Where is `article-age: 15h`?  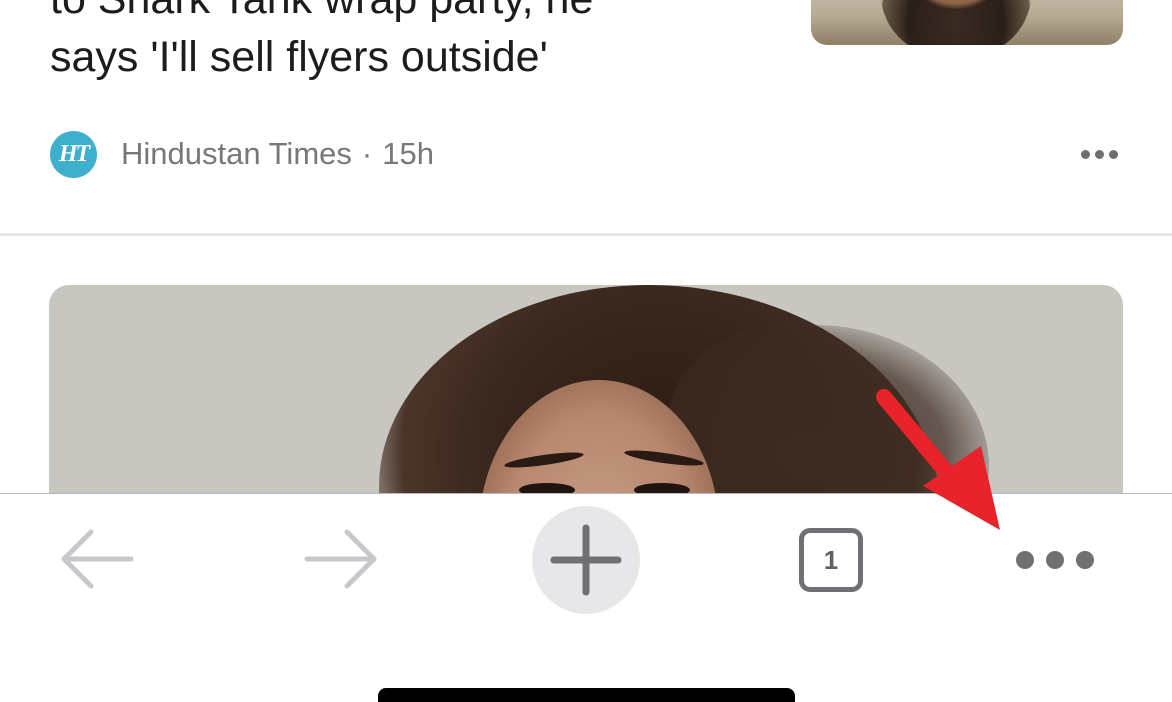 article-age: 15h is located at coordinates (408, 153).